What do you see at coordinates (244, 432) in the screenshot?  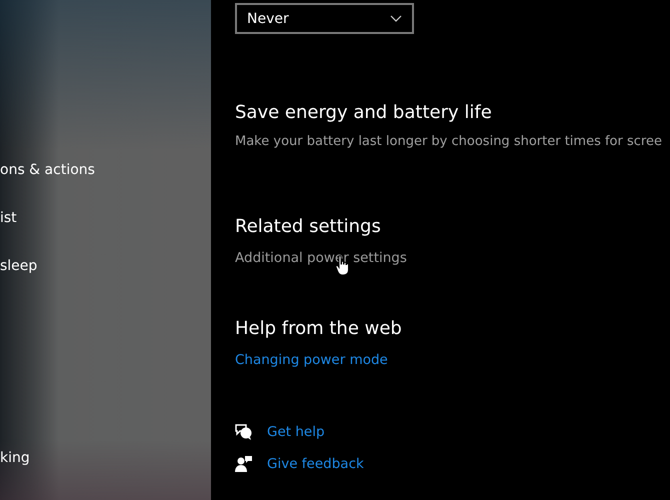 I see `chat-help-icon` at bounding box center [244, 432].